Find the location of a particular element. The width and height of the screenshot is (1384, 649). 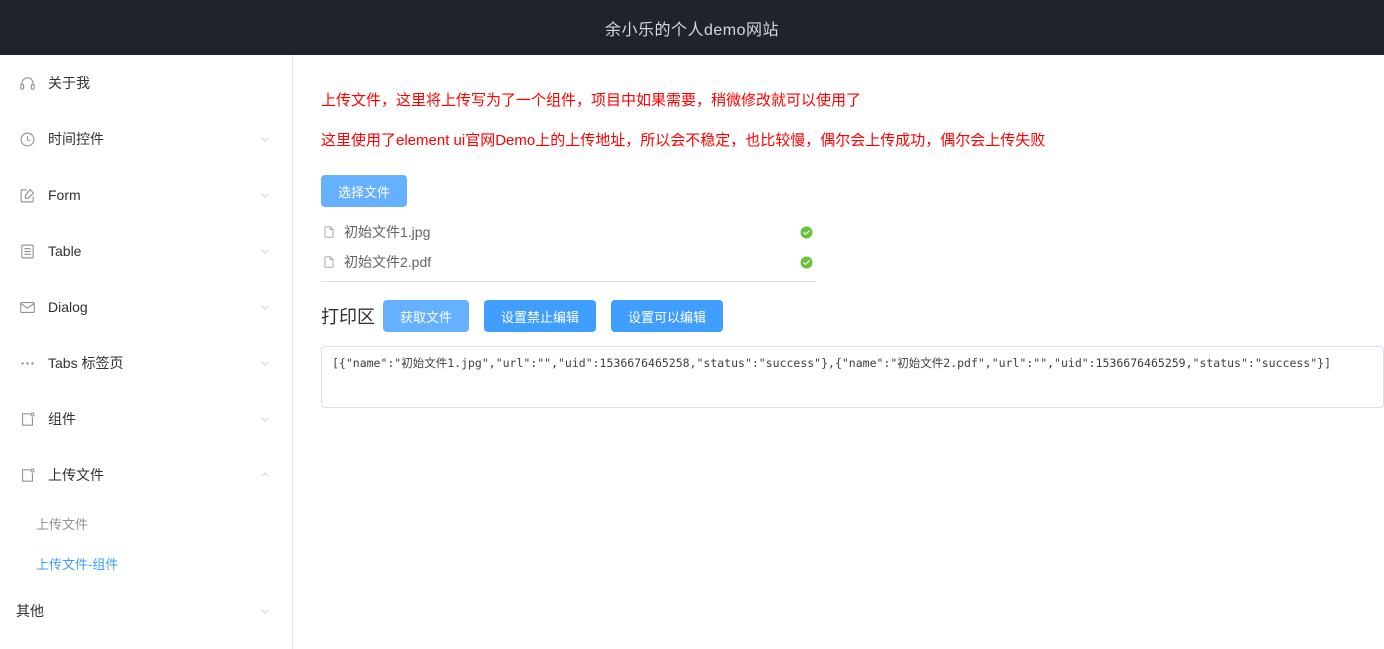

set-editable-button: 设置可以编辑 is located at coordinates (667, 316).